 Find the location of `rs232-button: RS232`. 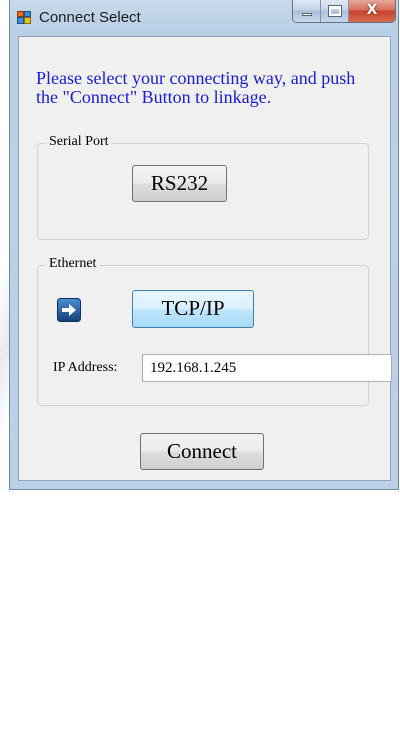

rs232-button: RS232 is located at coordinates (179, 183).